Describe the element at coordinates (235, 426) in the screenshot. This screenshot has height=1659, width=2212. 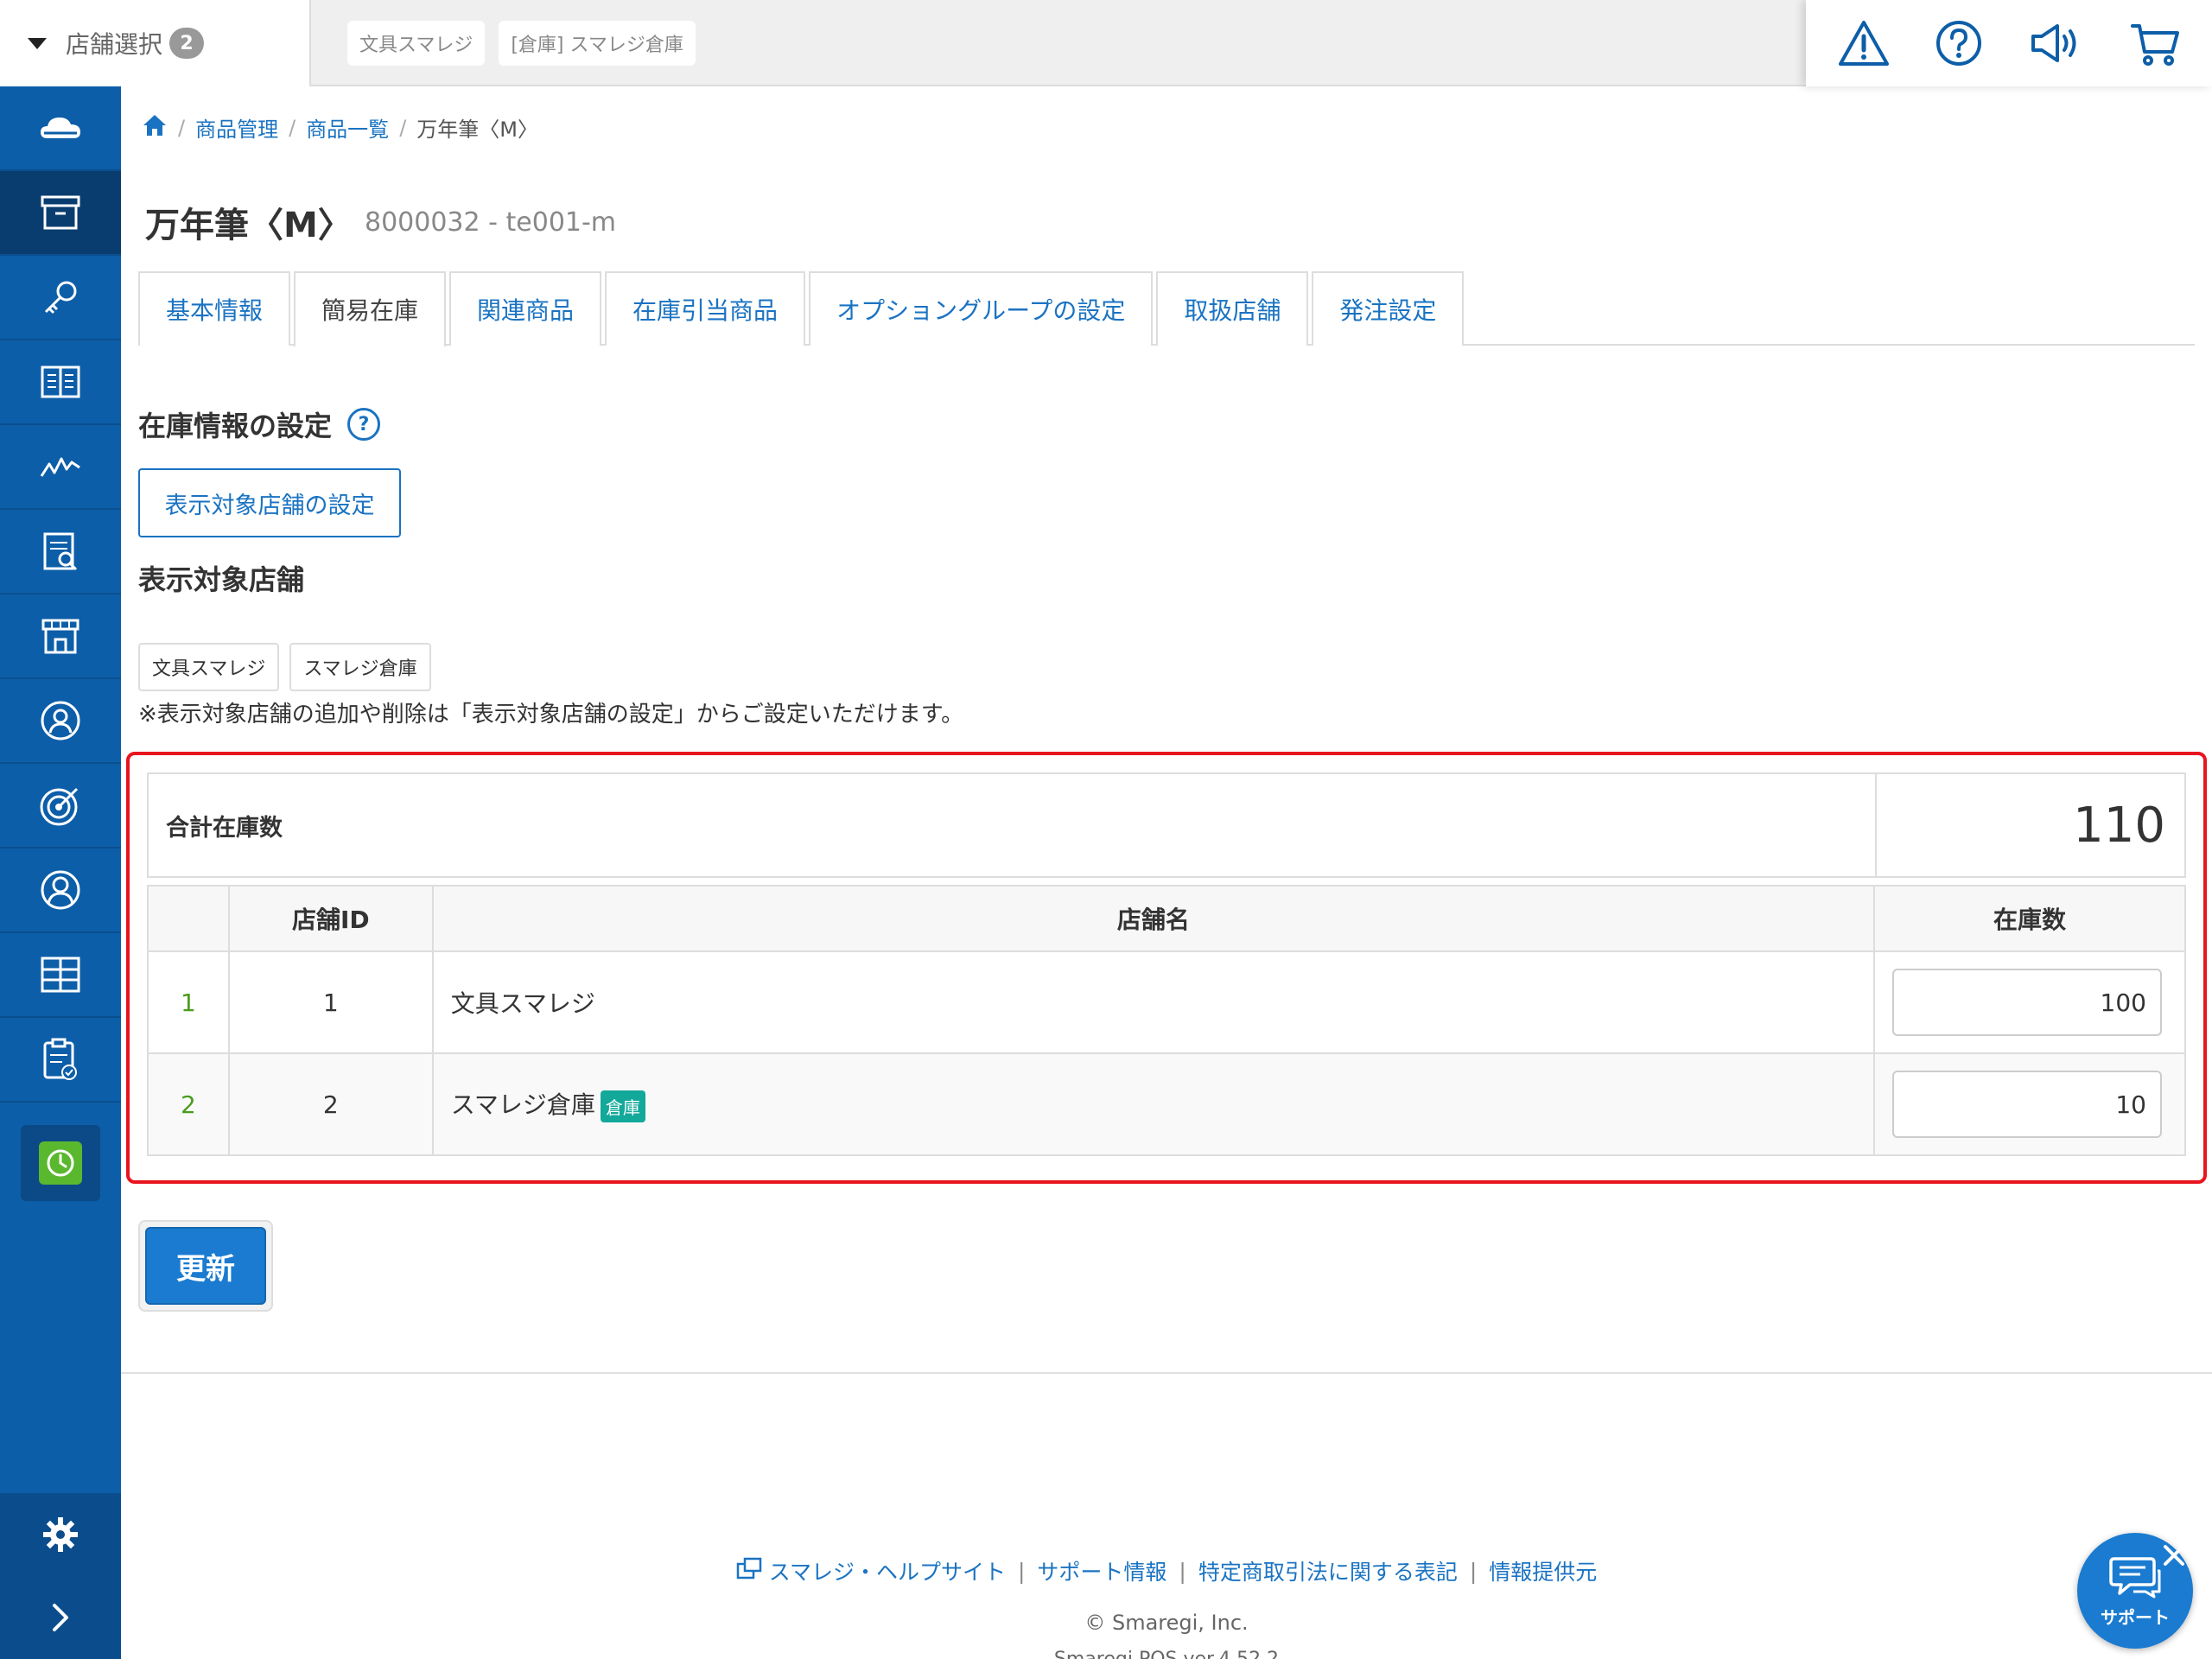
I see `stock-settings-title-text: 在庫情報の設定` at that location.